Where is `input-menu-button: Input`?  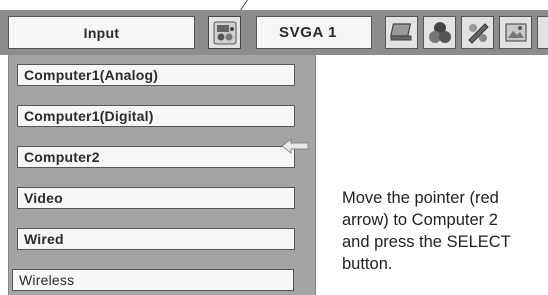
input-menu-button: Input is located at coordinates (101, 32).